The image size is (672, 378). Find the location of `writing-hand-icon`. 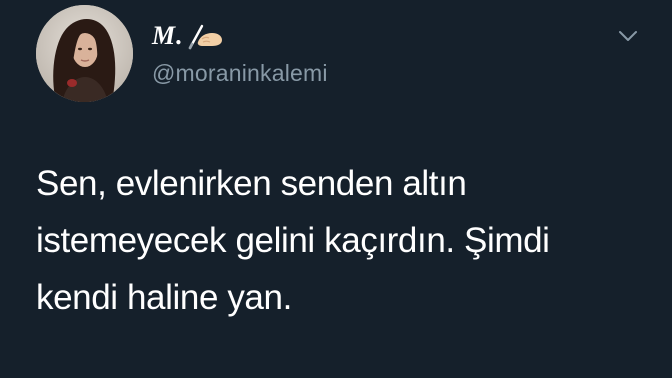

writing-hand-icon is located at coordinates (206, 36).